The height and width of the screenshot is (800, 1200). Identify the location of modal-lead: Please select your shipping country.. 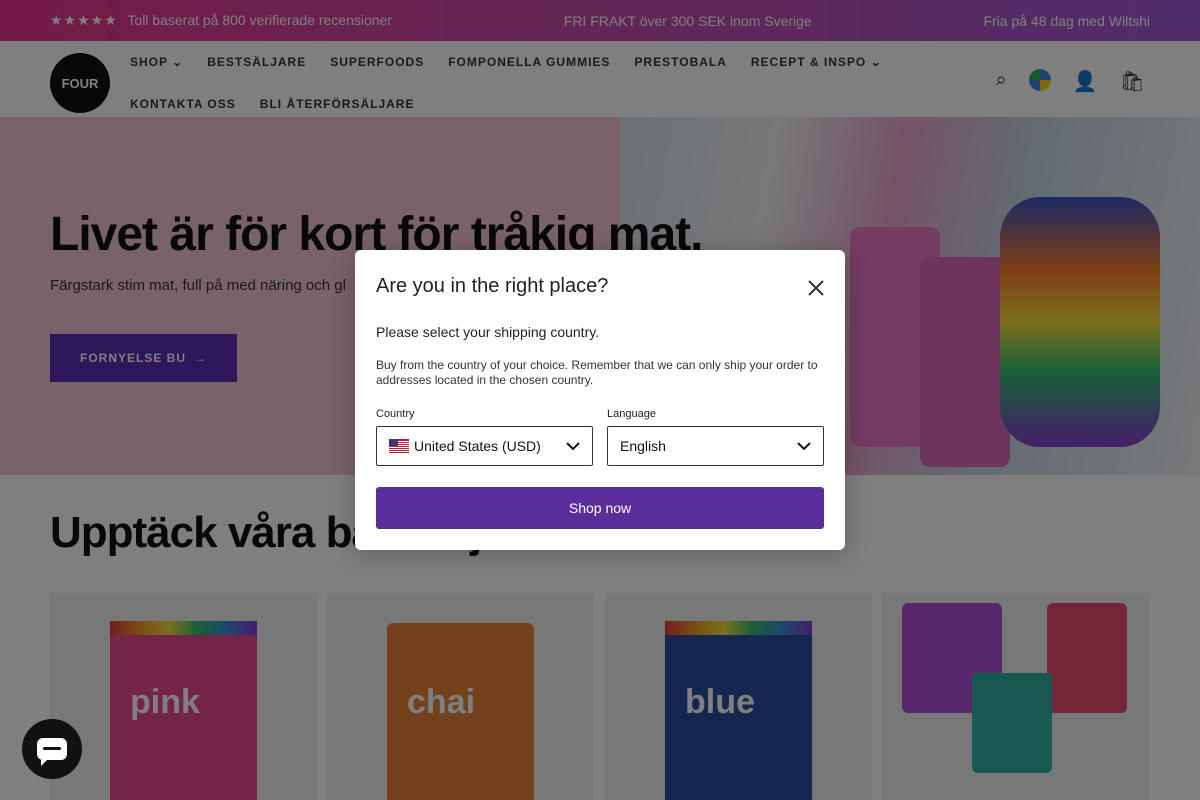
(488, 332).